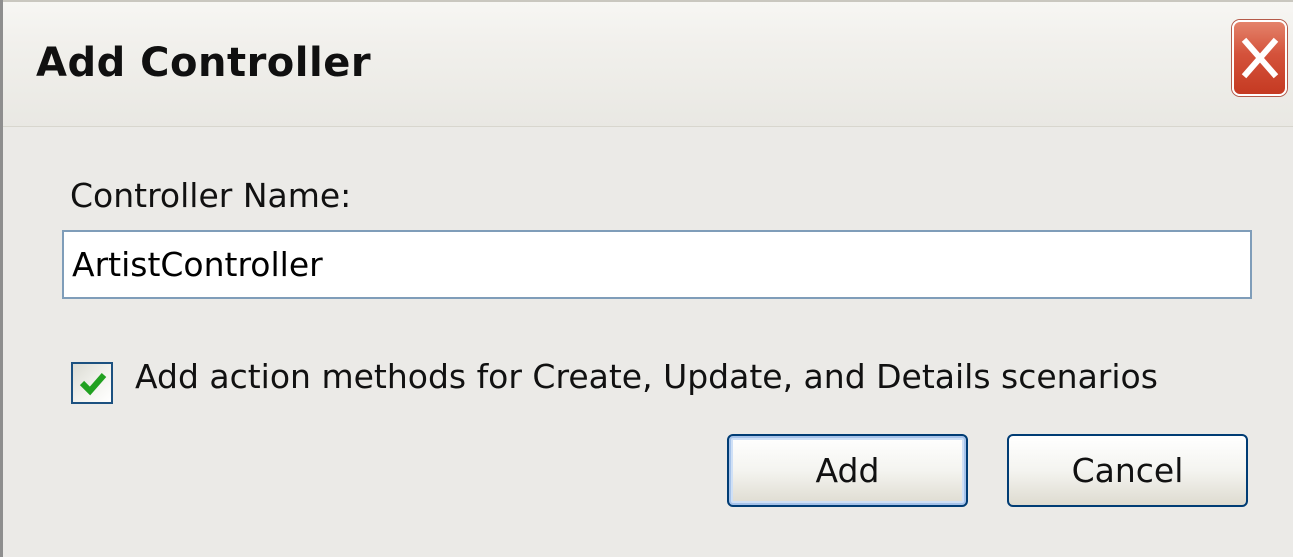 Image resolution: width=1293 pixels, height=557 pixels. I want to click on scaffold-actions-checkbox, so click(92, 383).